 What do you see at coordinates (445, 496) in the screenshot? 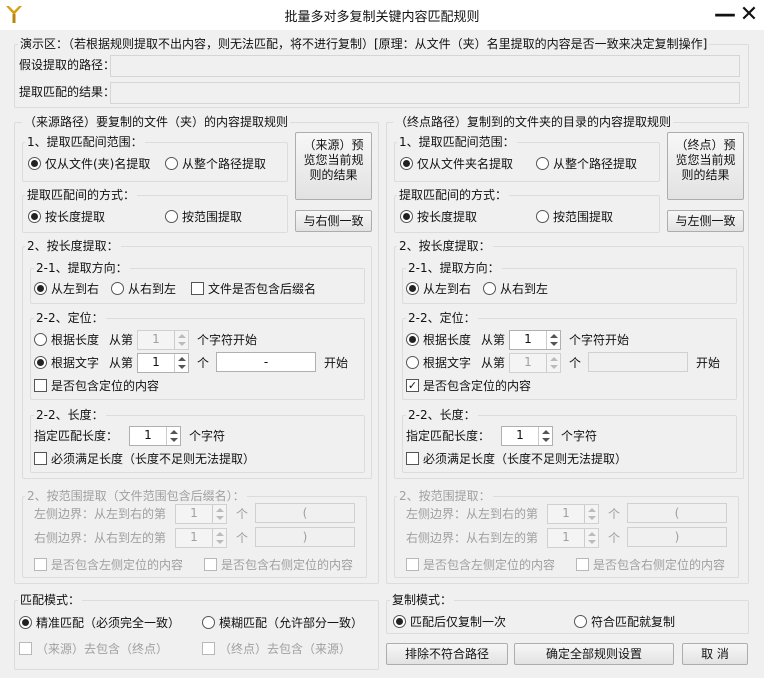
I see `right-rng-title: 2、按范围提取：` at bounding box center [445, 496].